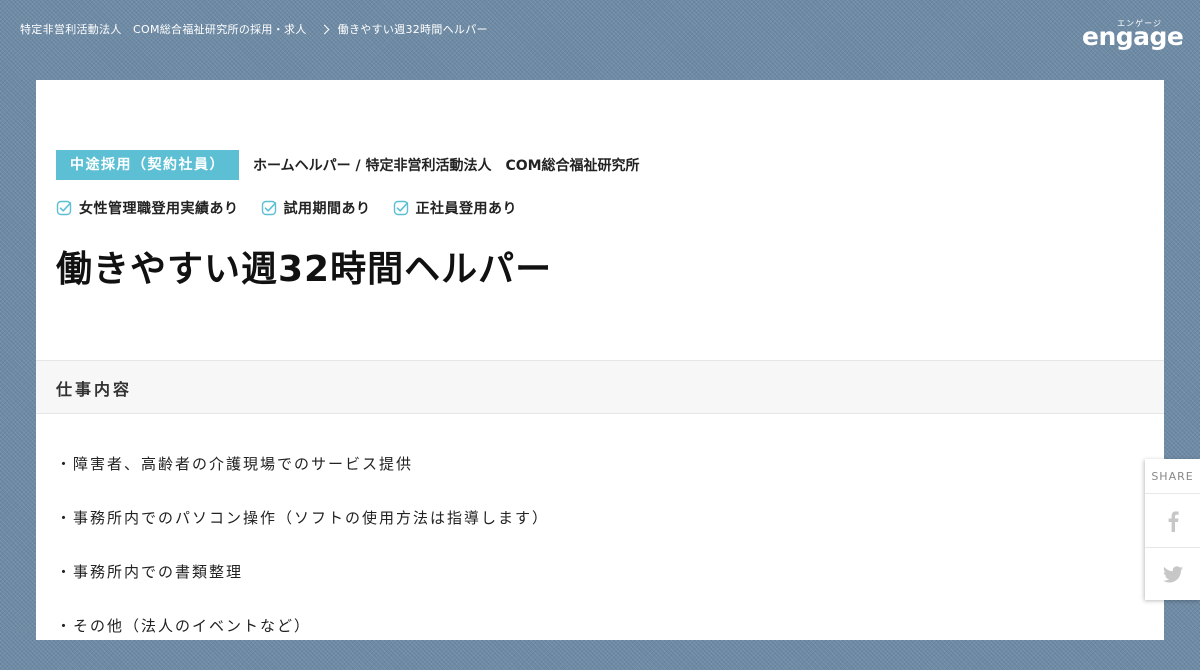 The image size is (1200, 670). What do you see at coordinates (159, 209) in the screenshot?
I see `feature-label: 女性管理職登用実績あり` at bounding box center [159, 209].